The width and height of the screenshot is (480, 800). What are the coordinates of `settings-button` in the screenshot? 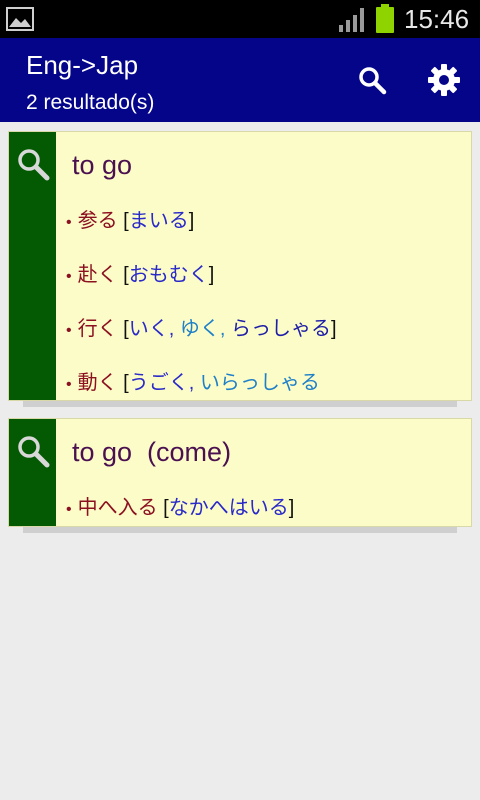 It's located at (444, 80).